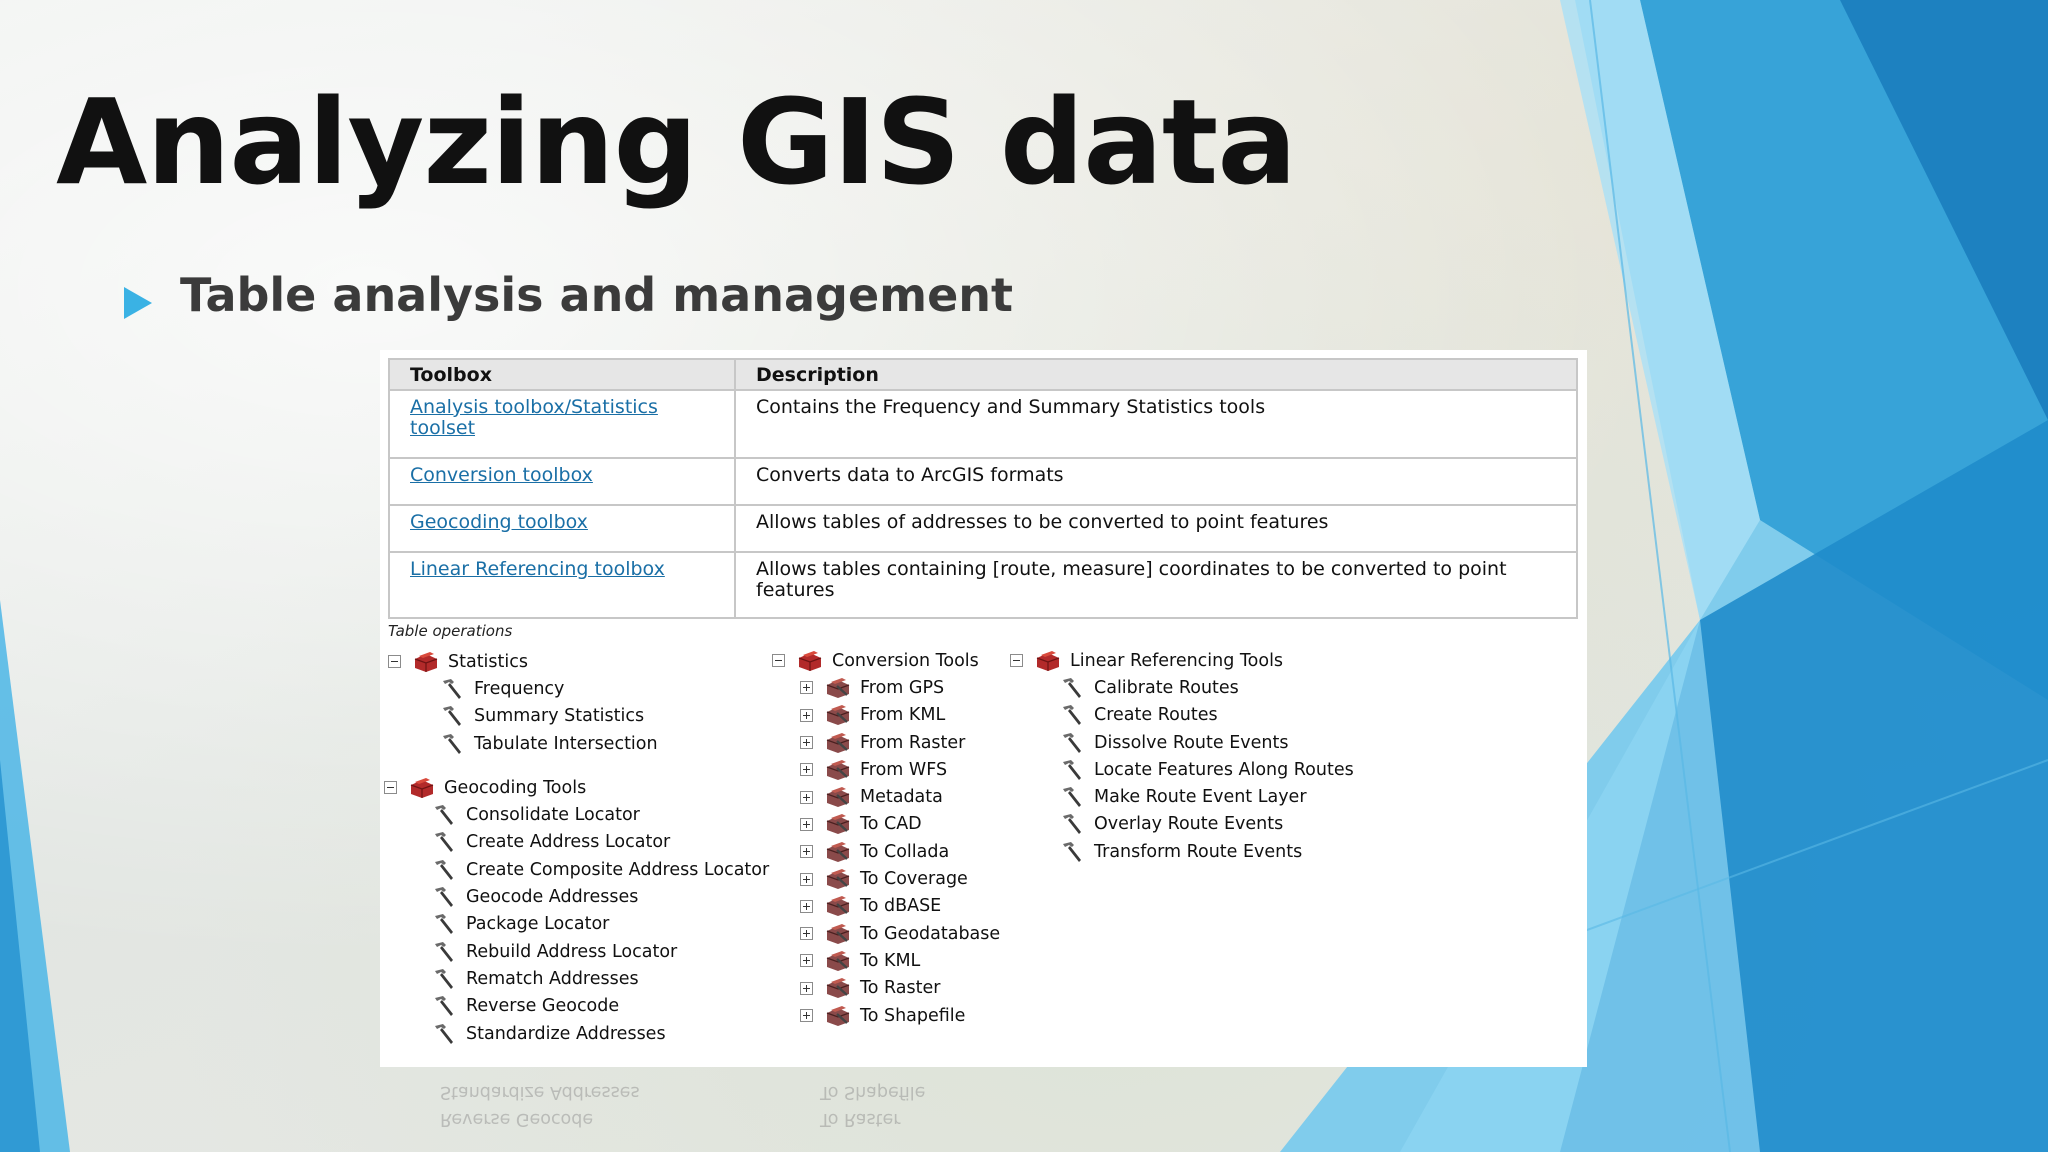  I want to click on tree-tool-label: Summary Statistics, so click(559, 716).